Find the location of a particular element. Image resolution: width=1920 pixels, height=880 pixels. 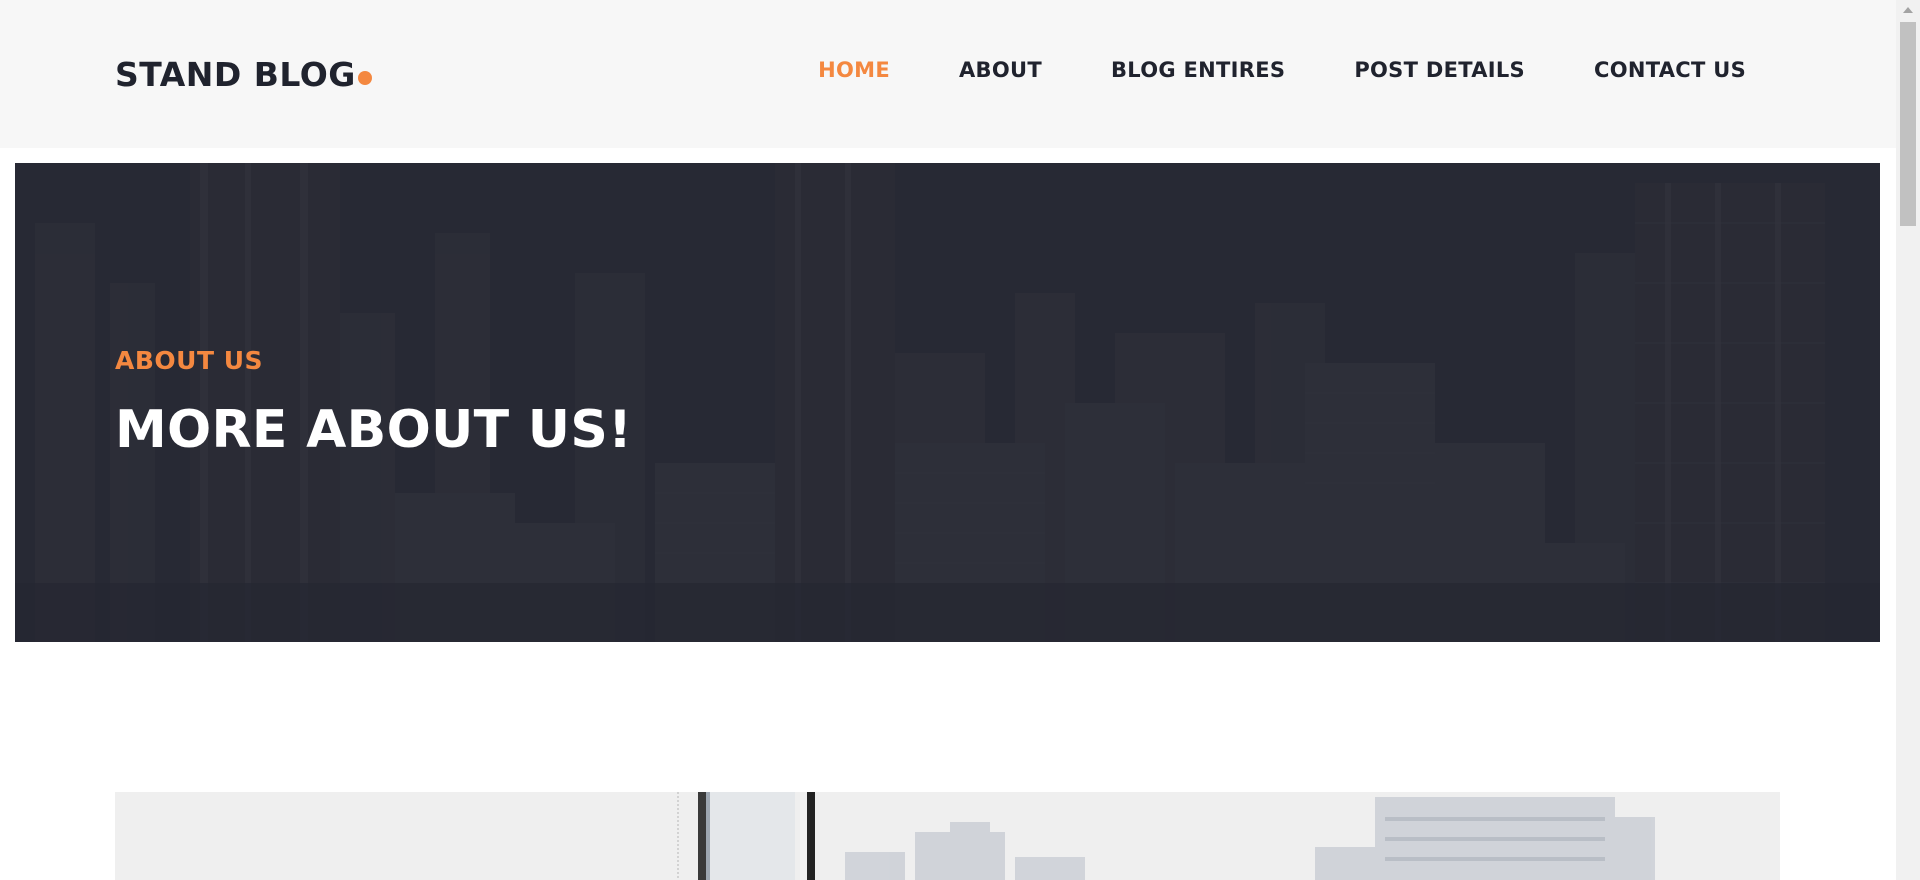

office-window-photo is located at coordinates (947, 836).